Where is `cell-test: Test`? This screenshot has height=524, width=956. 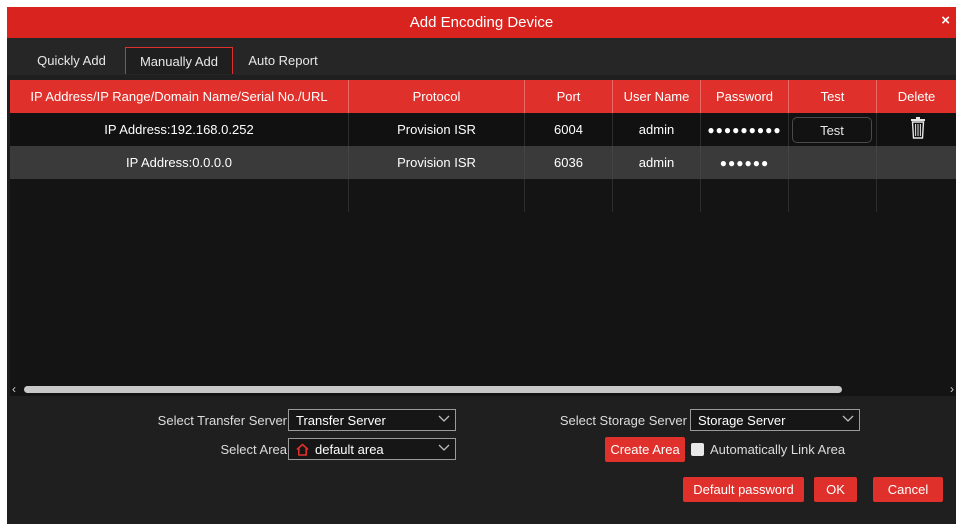
cell-test: Test is located at coordinates (833, 129).